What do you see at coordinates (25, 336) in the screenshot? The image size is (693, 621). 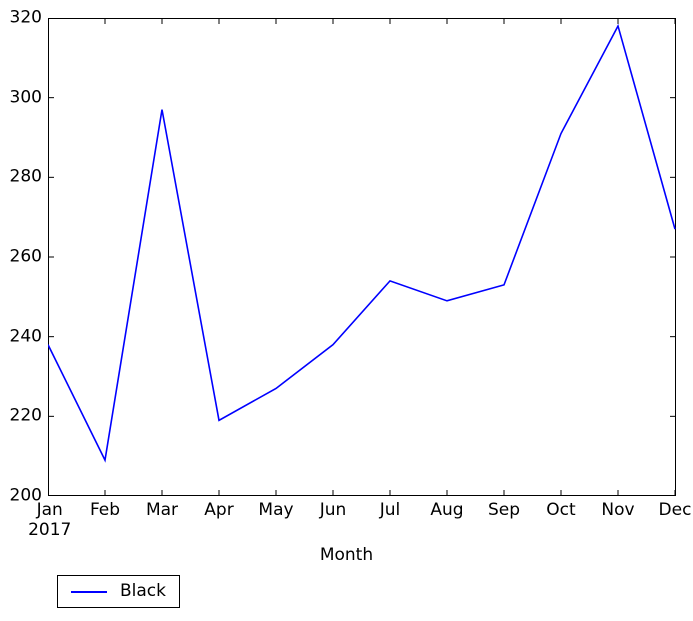 I see `y-tick-label: 240` at bounding box center [25, 336].